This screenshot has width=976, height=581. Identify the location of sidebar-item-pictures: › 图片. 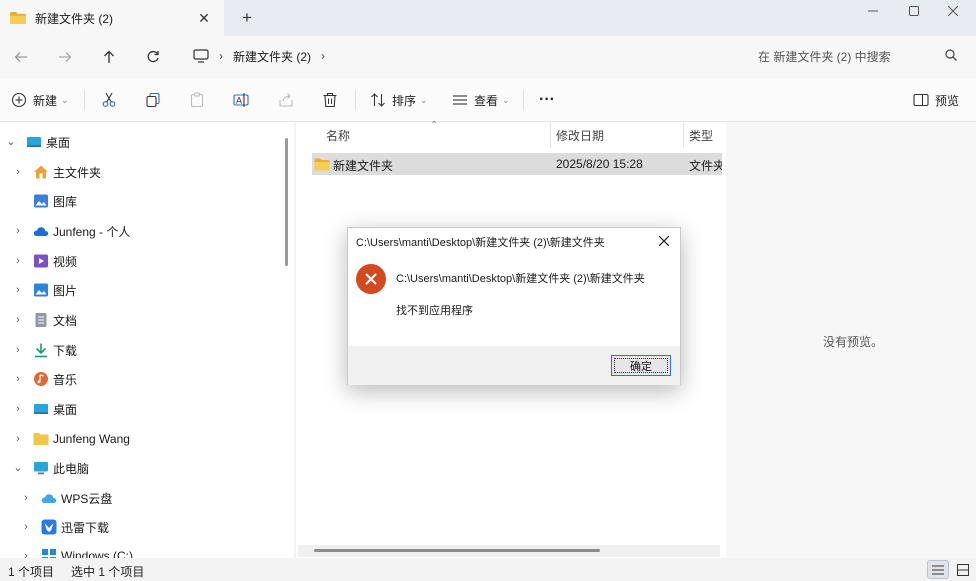
(140, 290).